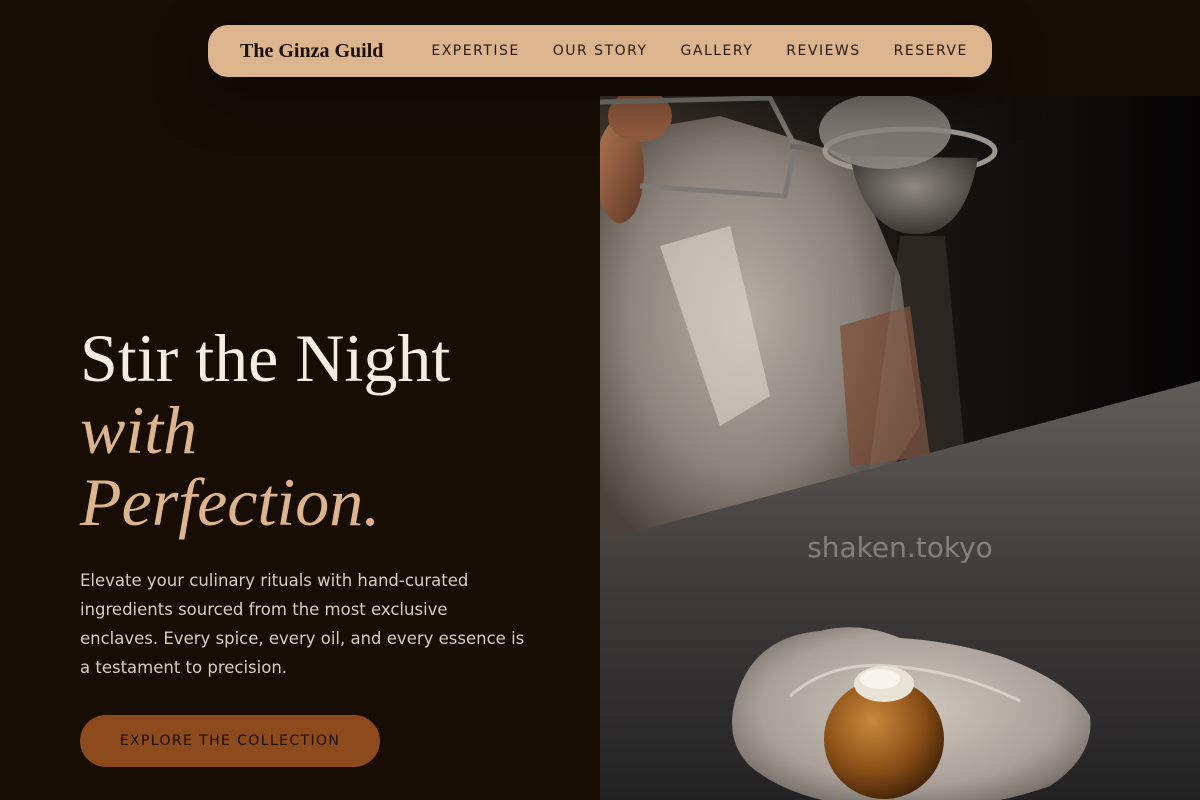  What do you see at coordinates (931, 51) in the screenshot?
I see `nav-link-reserve: RESERVE` at bounding box center [931, 51].